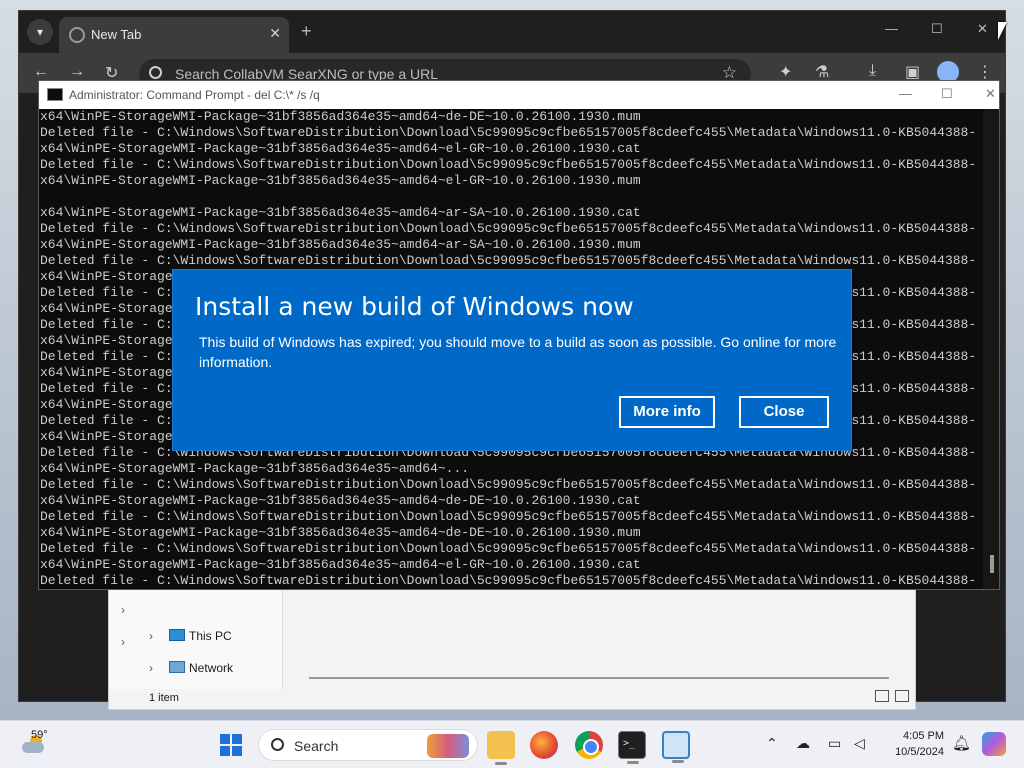 Image resolution: width=1024 pixels, height=768 pixels. Describe the element at coordinates (77, 72) in the screenshot. I see `forward-icon: →` at that location.